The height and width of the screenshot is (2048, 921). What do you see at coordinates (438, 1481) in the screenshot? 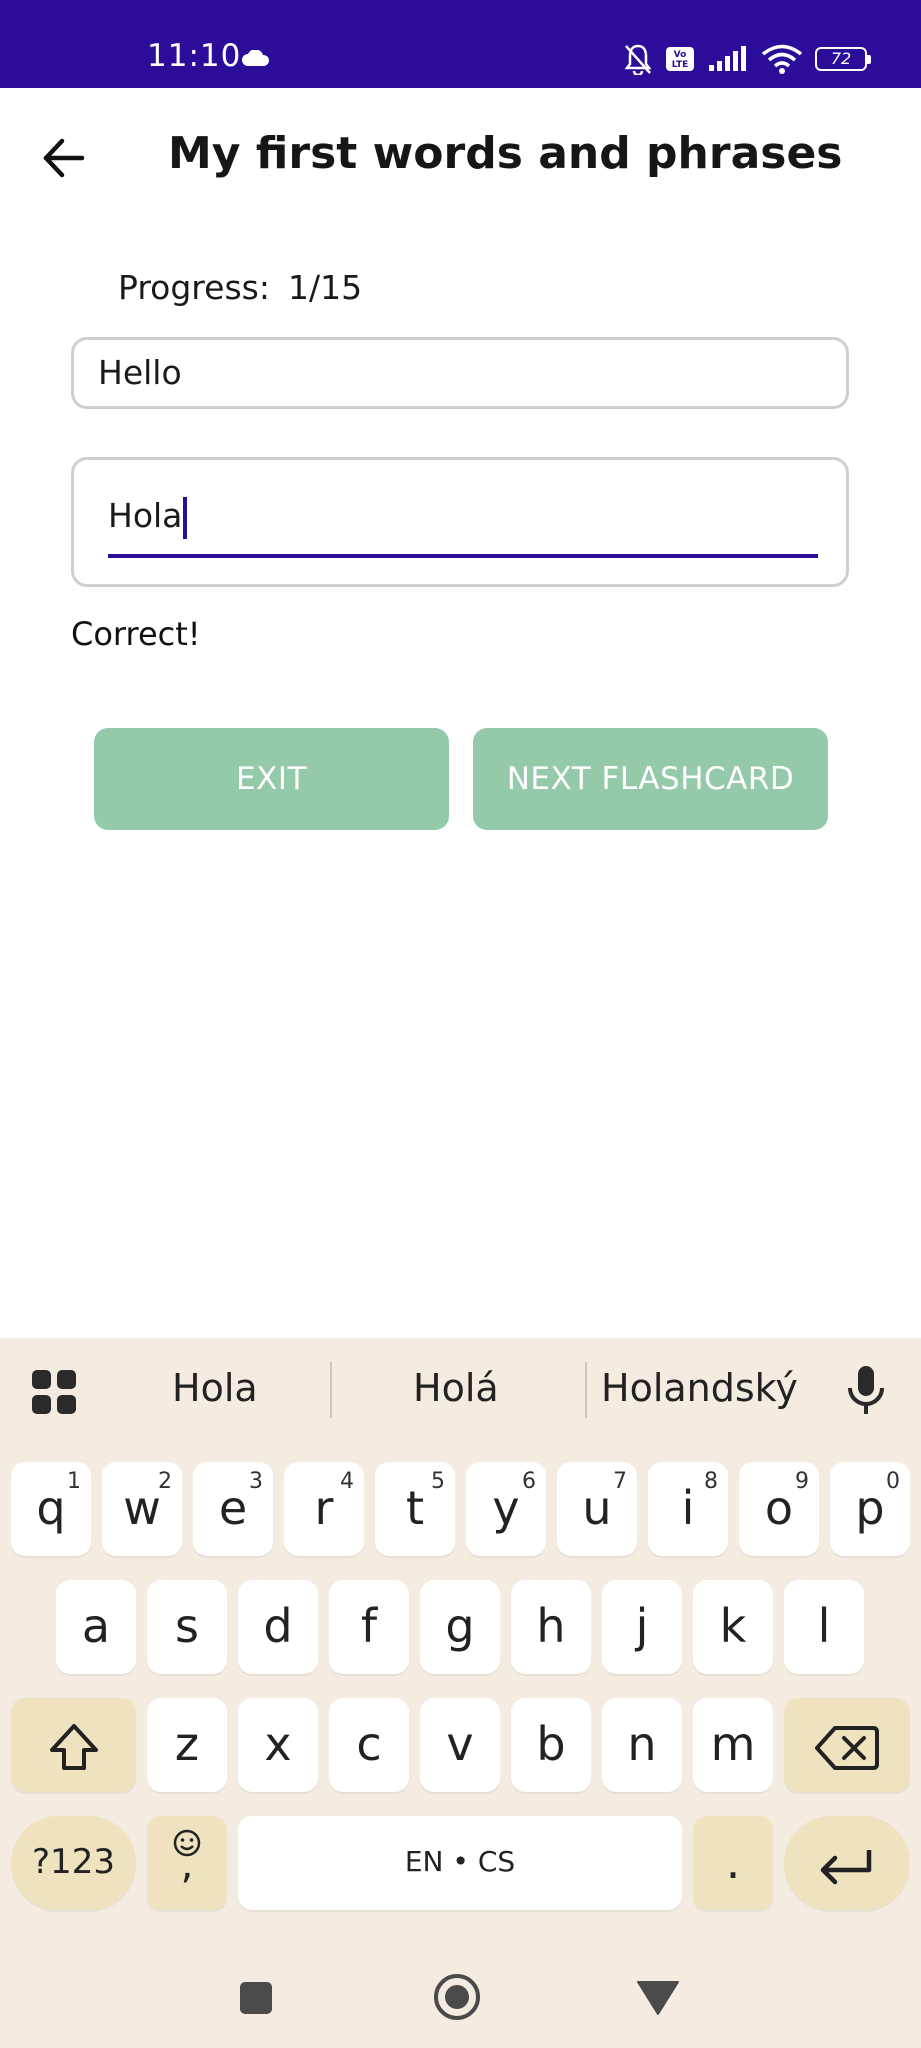
I see `key-hint: 5` at bounding box center [438, 1481].